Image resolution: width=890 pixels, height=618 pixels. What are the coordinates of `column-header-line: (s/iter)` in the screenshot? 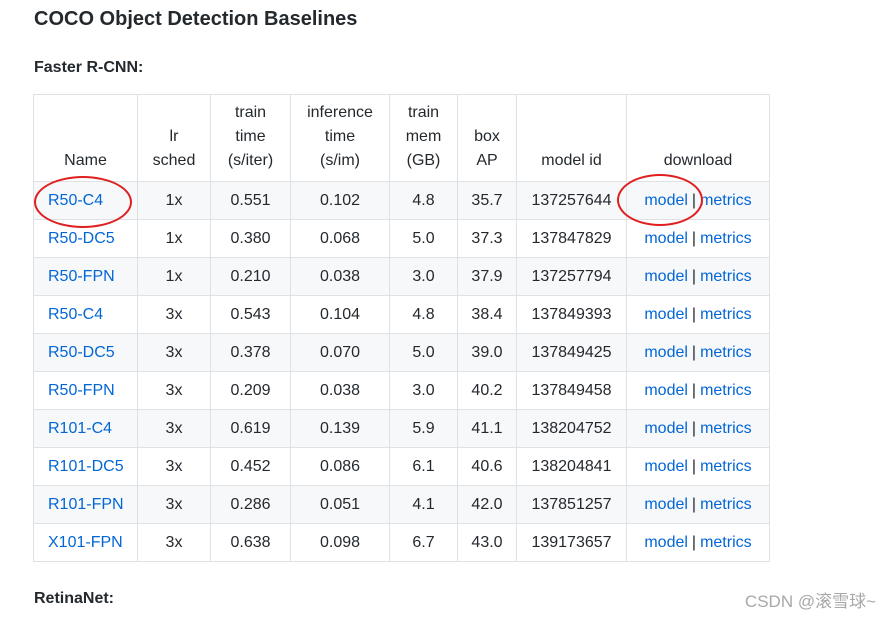 It's located at (250, 160).